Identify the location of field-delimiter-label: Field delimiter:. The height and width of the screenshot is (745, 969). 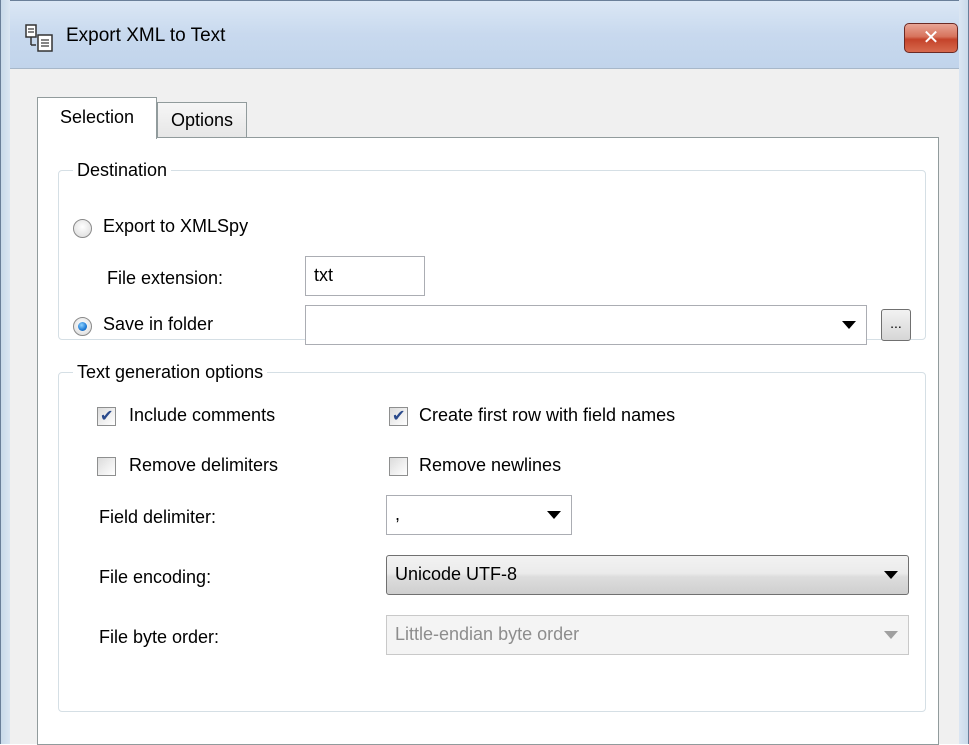
(158, 517).